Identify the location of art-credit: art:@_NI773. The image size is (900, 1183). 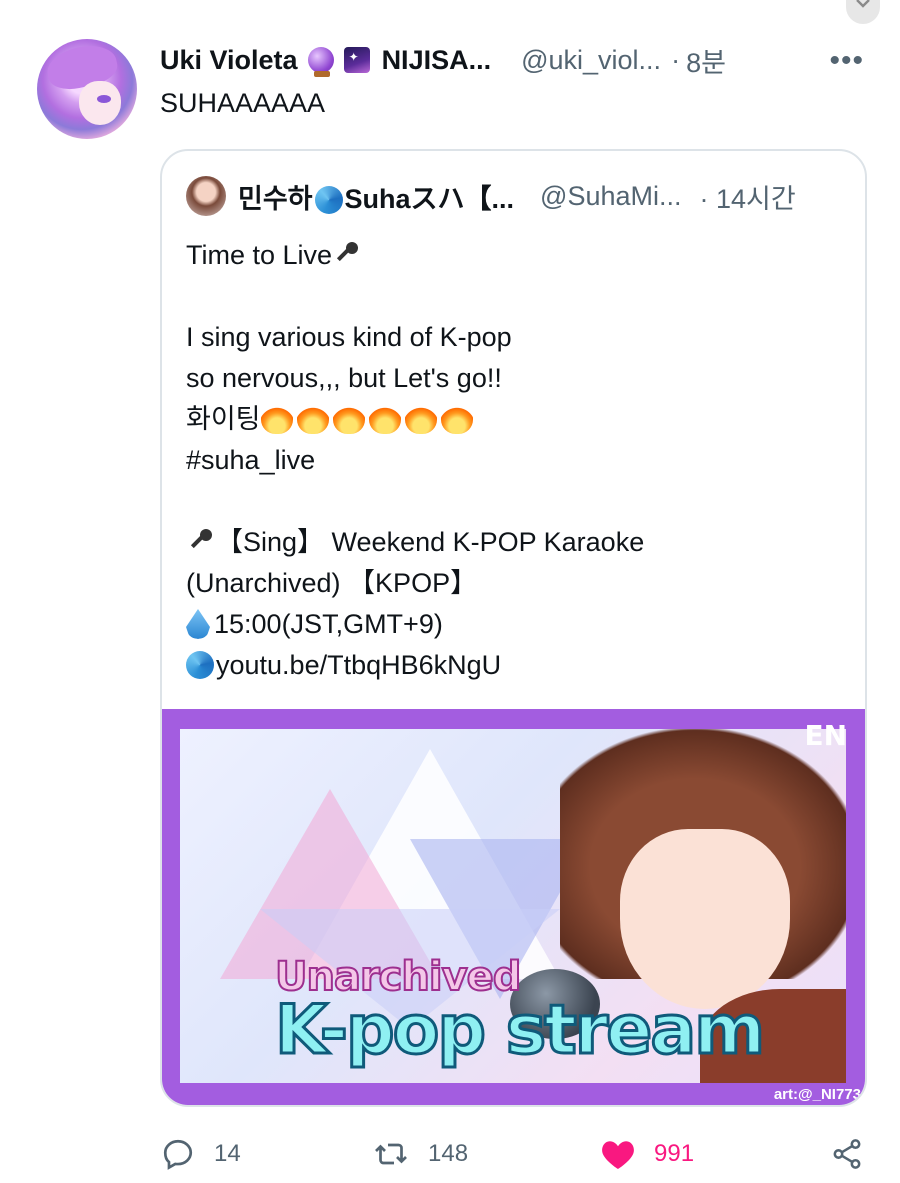
(817, 1094).